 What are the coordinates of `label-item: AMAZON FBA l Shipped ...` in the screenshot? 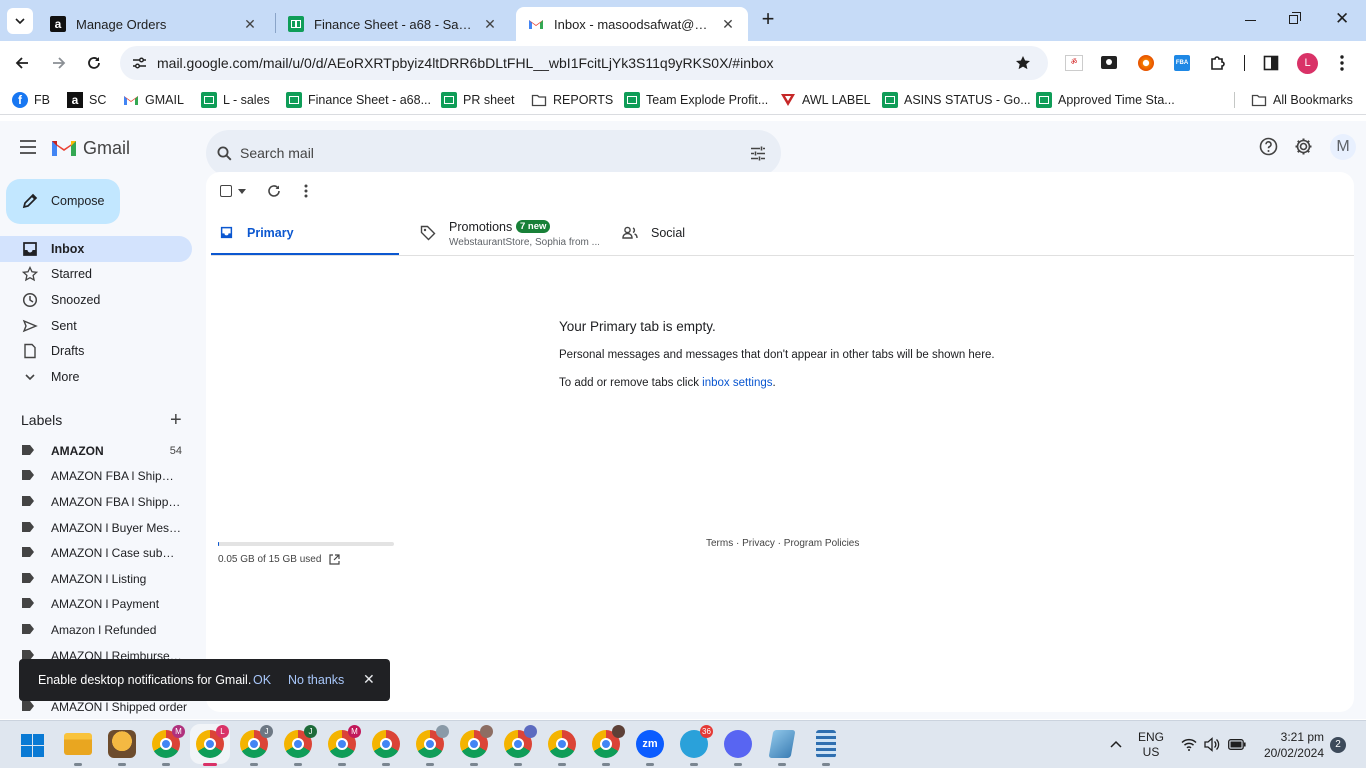 It's located at (96, 502).